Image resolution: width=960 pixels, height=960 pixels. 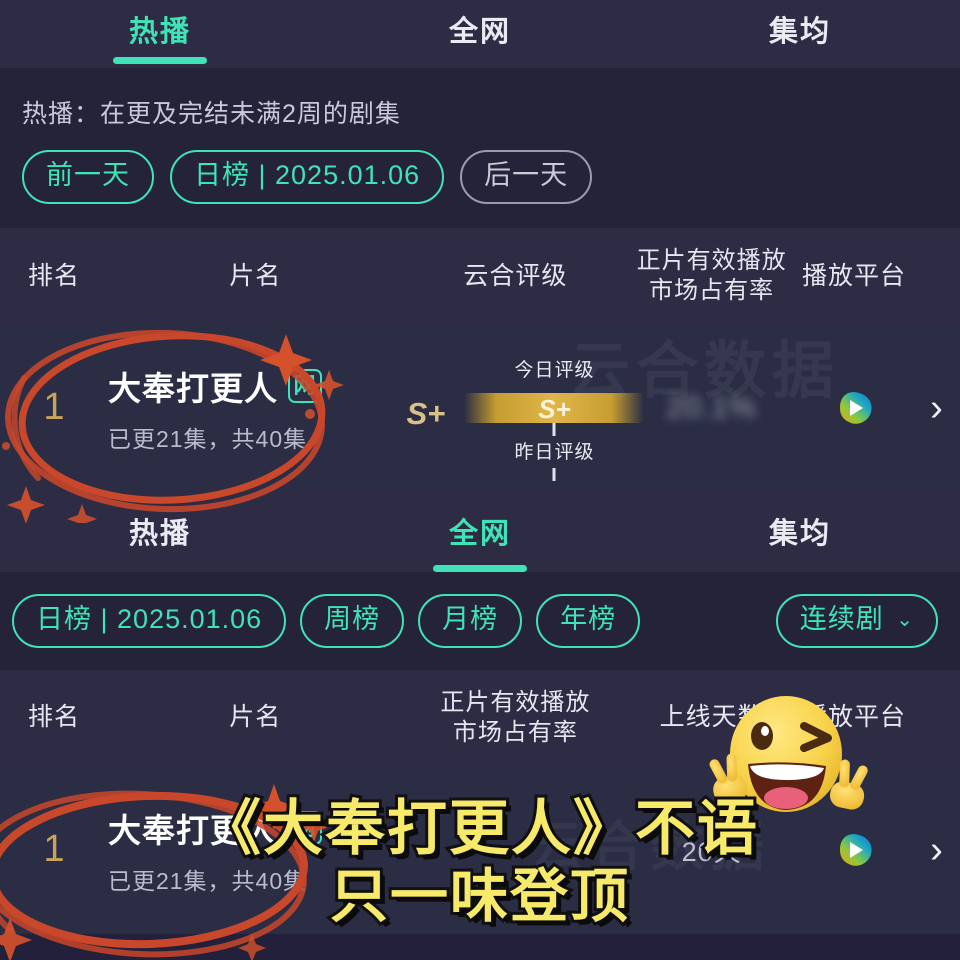 What do you see at coordinates (255, 717) in the screenshot?
I see `col-title-2: 片名` at bounding box center [255, 717].